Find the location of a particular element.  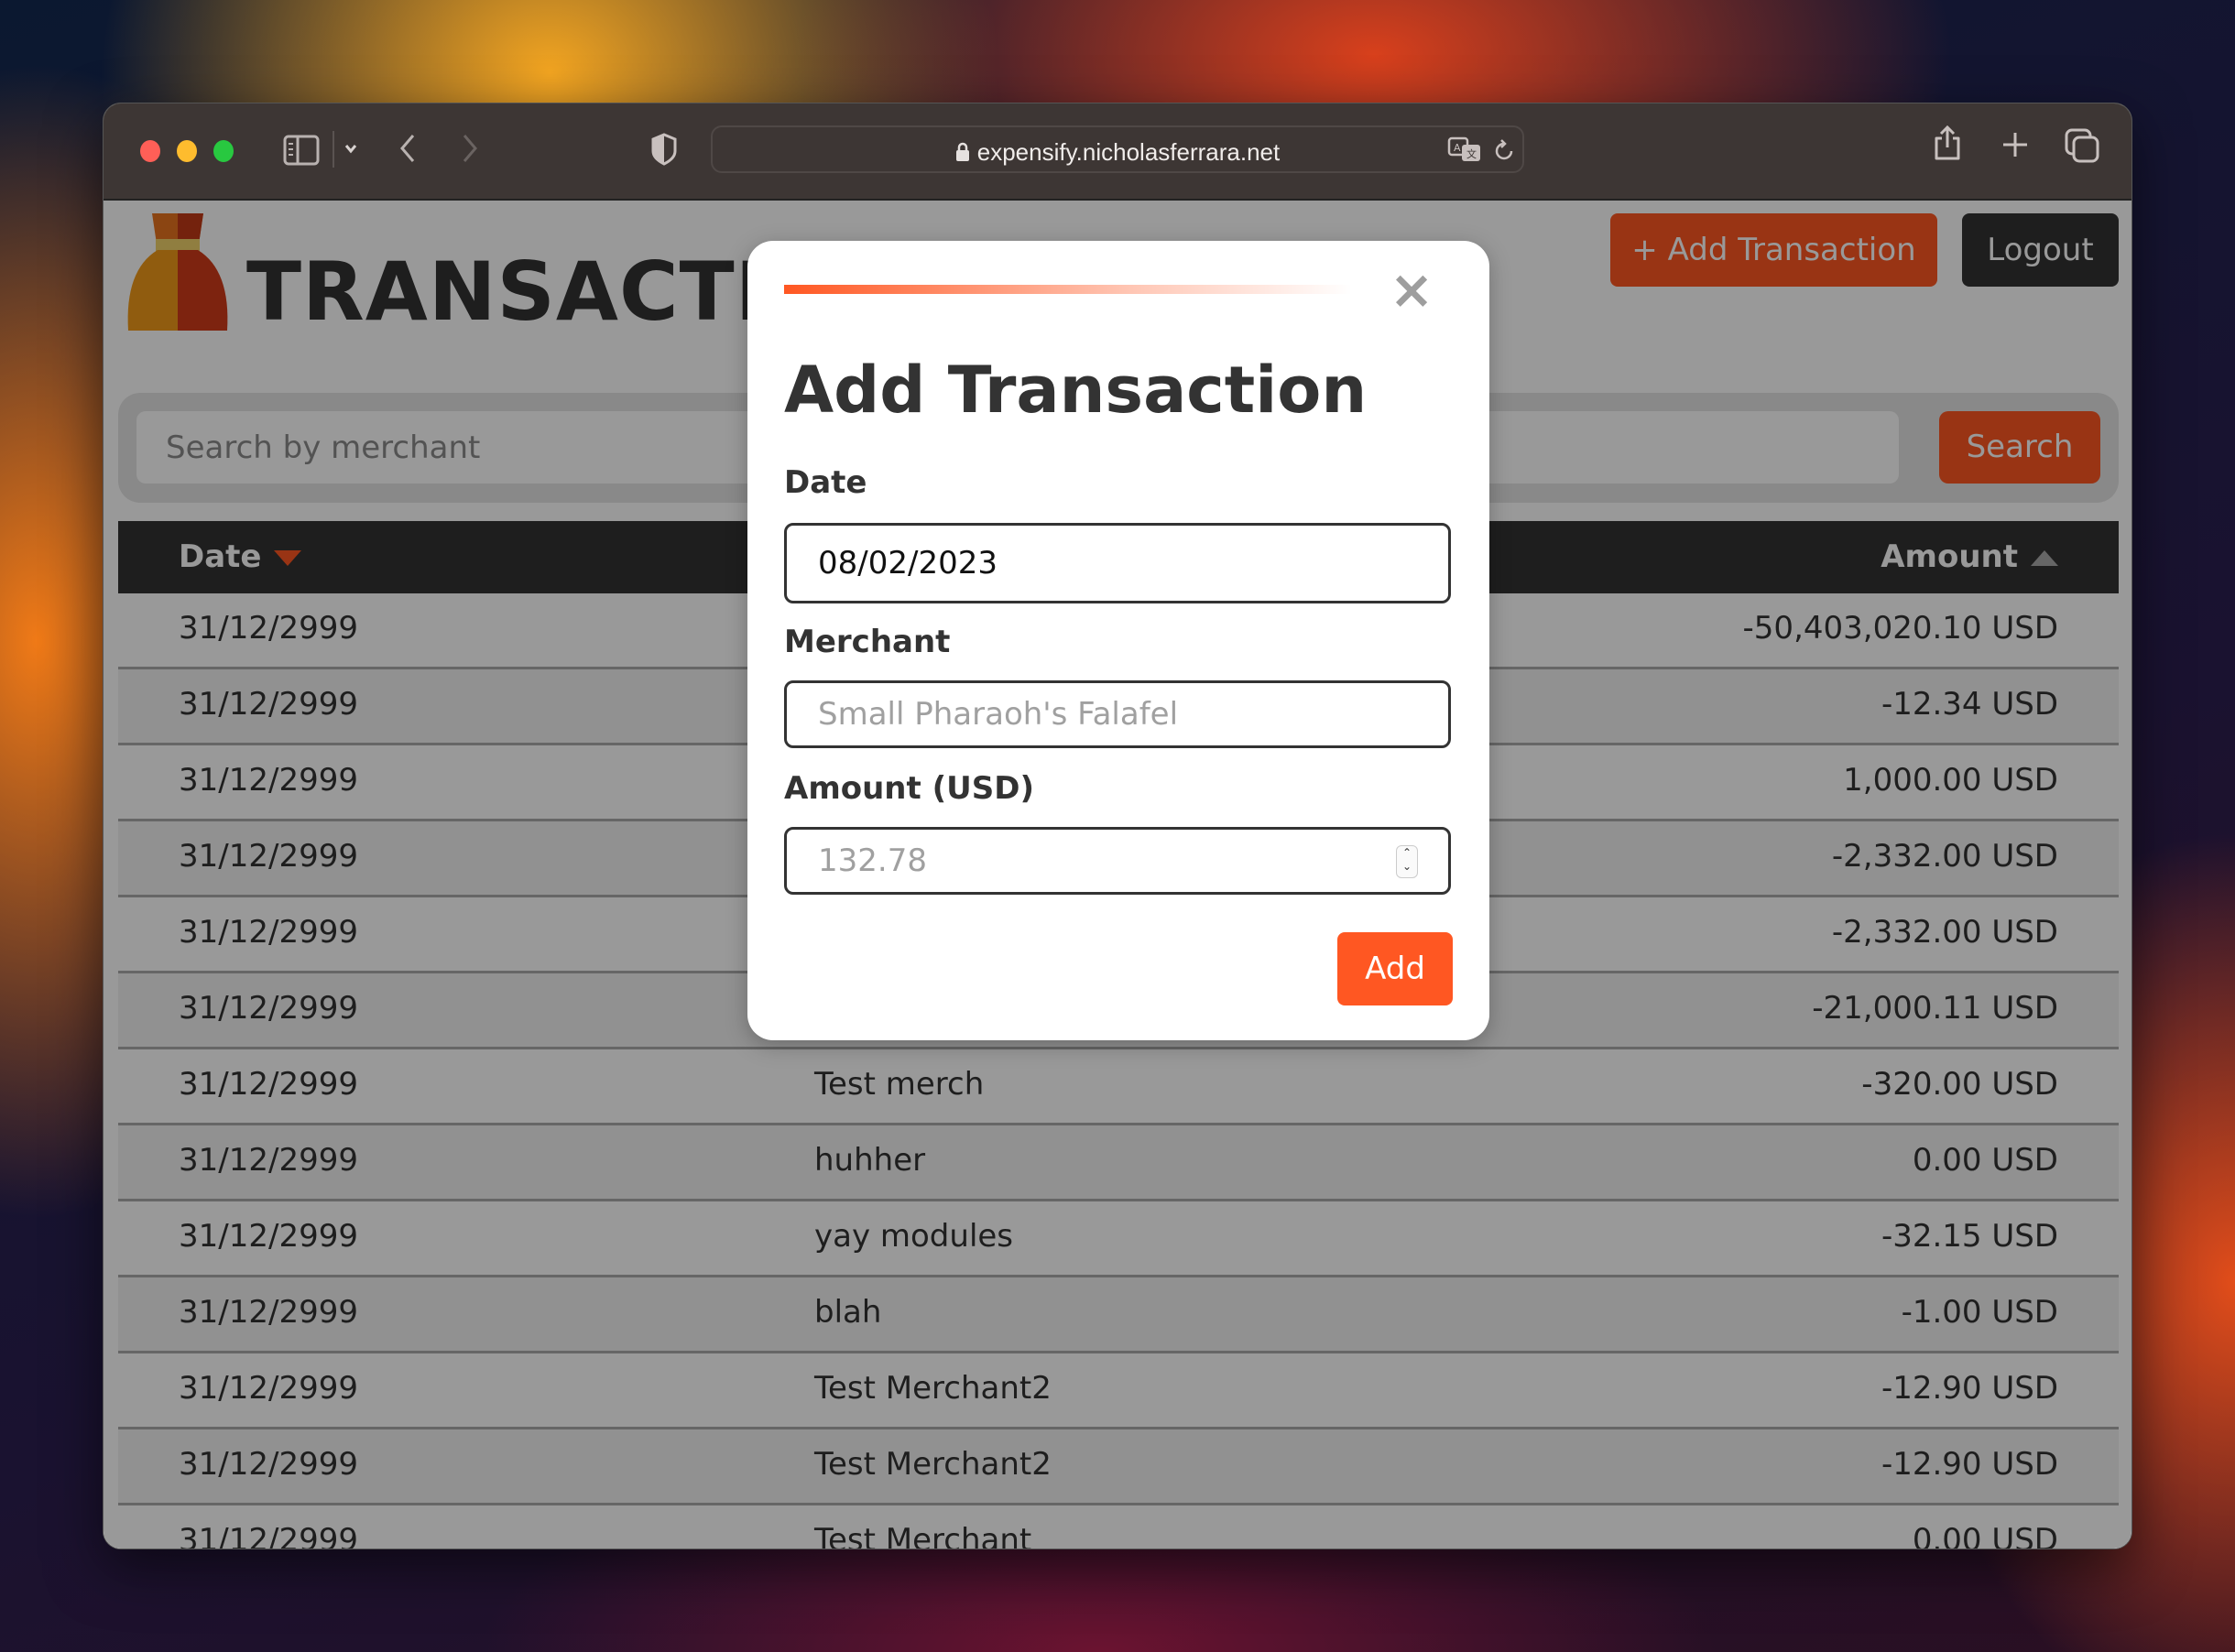

lock-icon is located at coordinates (962, 154).